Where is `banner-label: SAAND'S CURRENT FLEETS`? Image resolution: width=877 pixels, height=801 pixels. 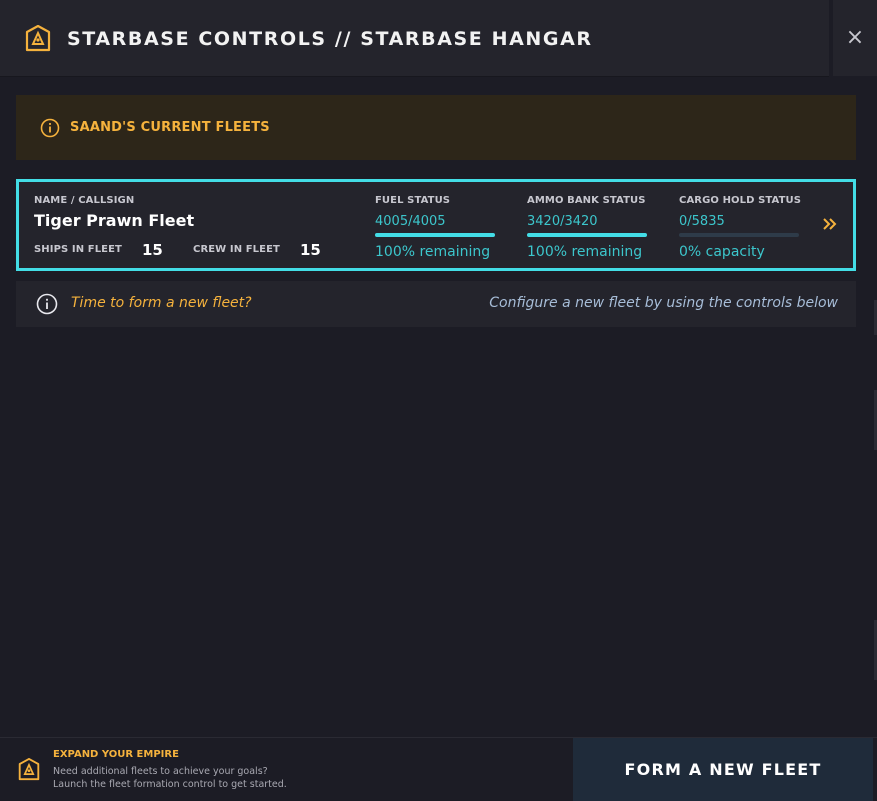
banner-label: SAAND'S CURRENT FLEETS is located at coordinates (170, 127).